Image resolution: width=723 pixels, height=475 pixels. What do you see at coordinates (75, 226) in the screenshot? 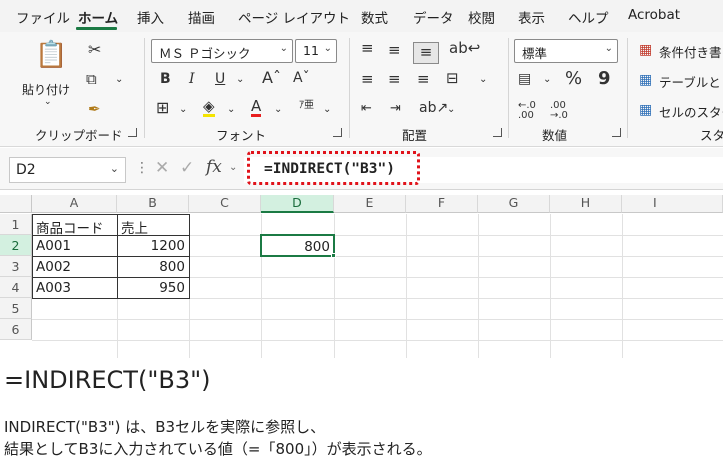
I see `cell-a1: 商品コード` at bounding box center [75, 226].